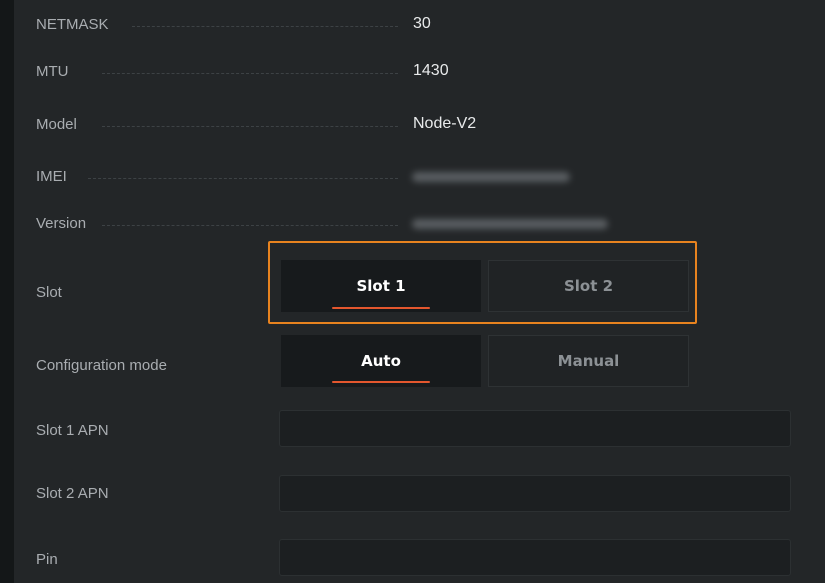 The width and height of the screenshot is (825, 583). I want to click on netmask-leader, so click(265, 26).